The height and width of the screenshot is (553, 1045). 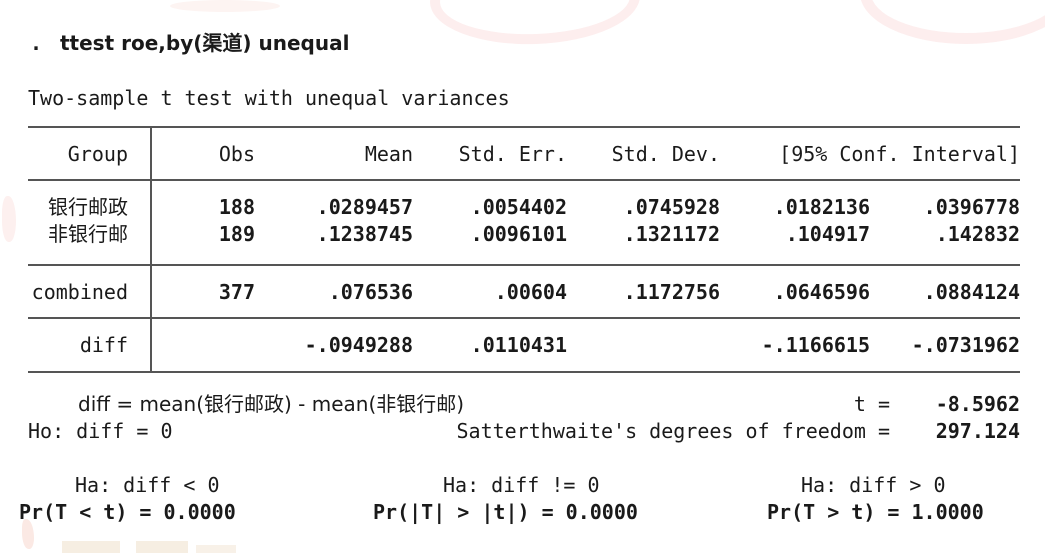 I want to click on table-row-obs: 377, so click(x=236, y=292).